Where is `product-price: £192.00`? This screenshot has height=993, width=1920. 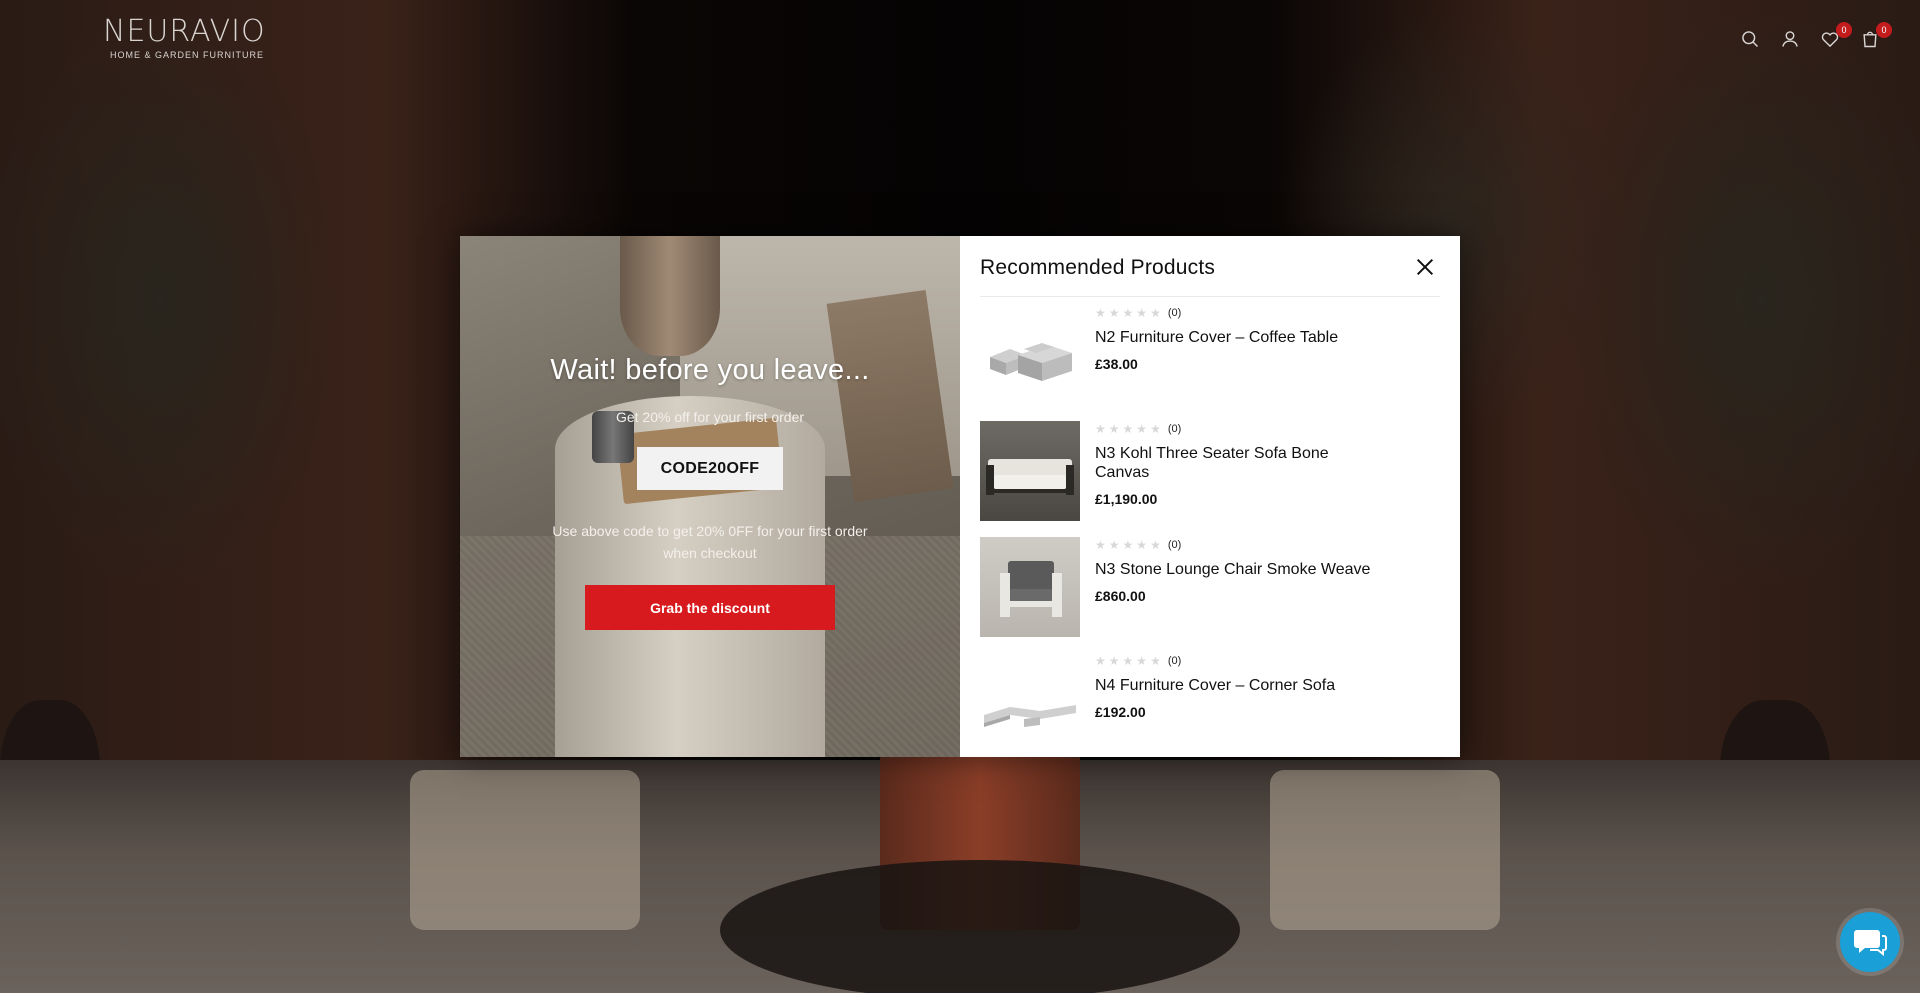
product-price: £192.00 is located at coordinates (1120, 712).